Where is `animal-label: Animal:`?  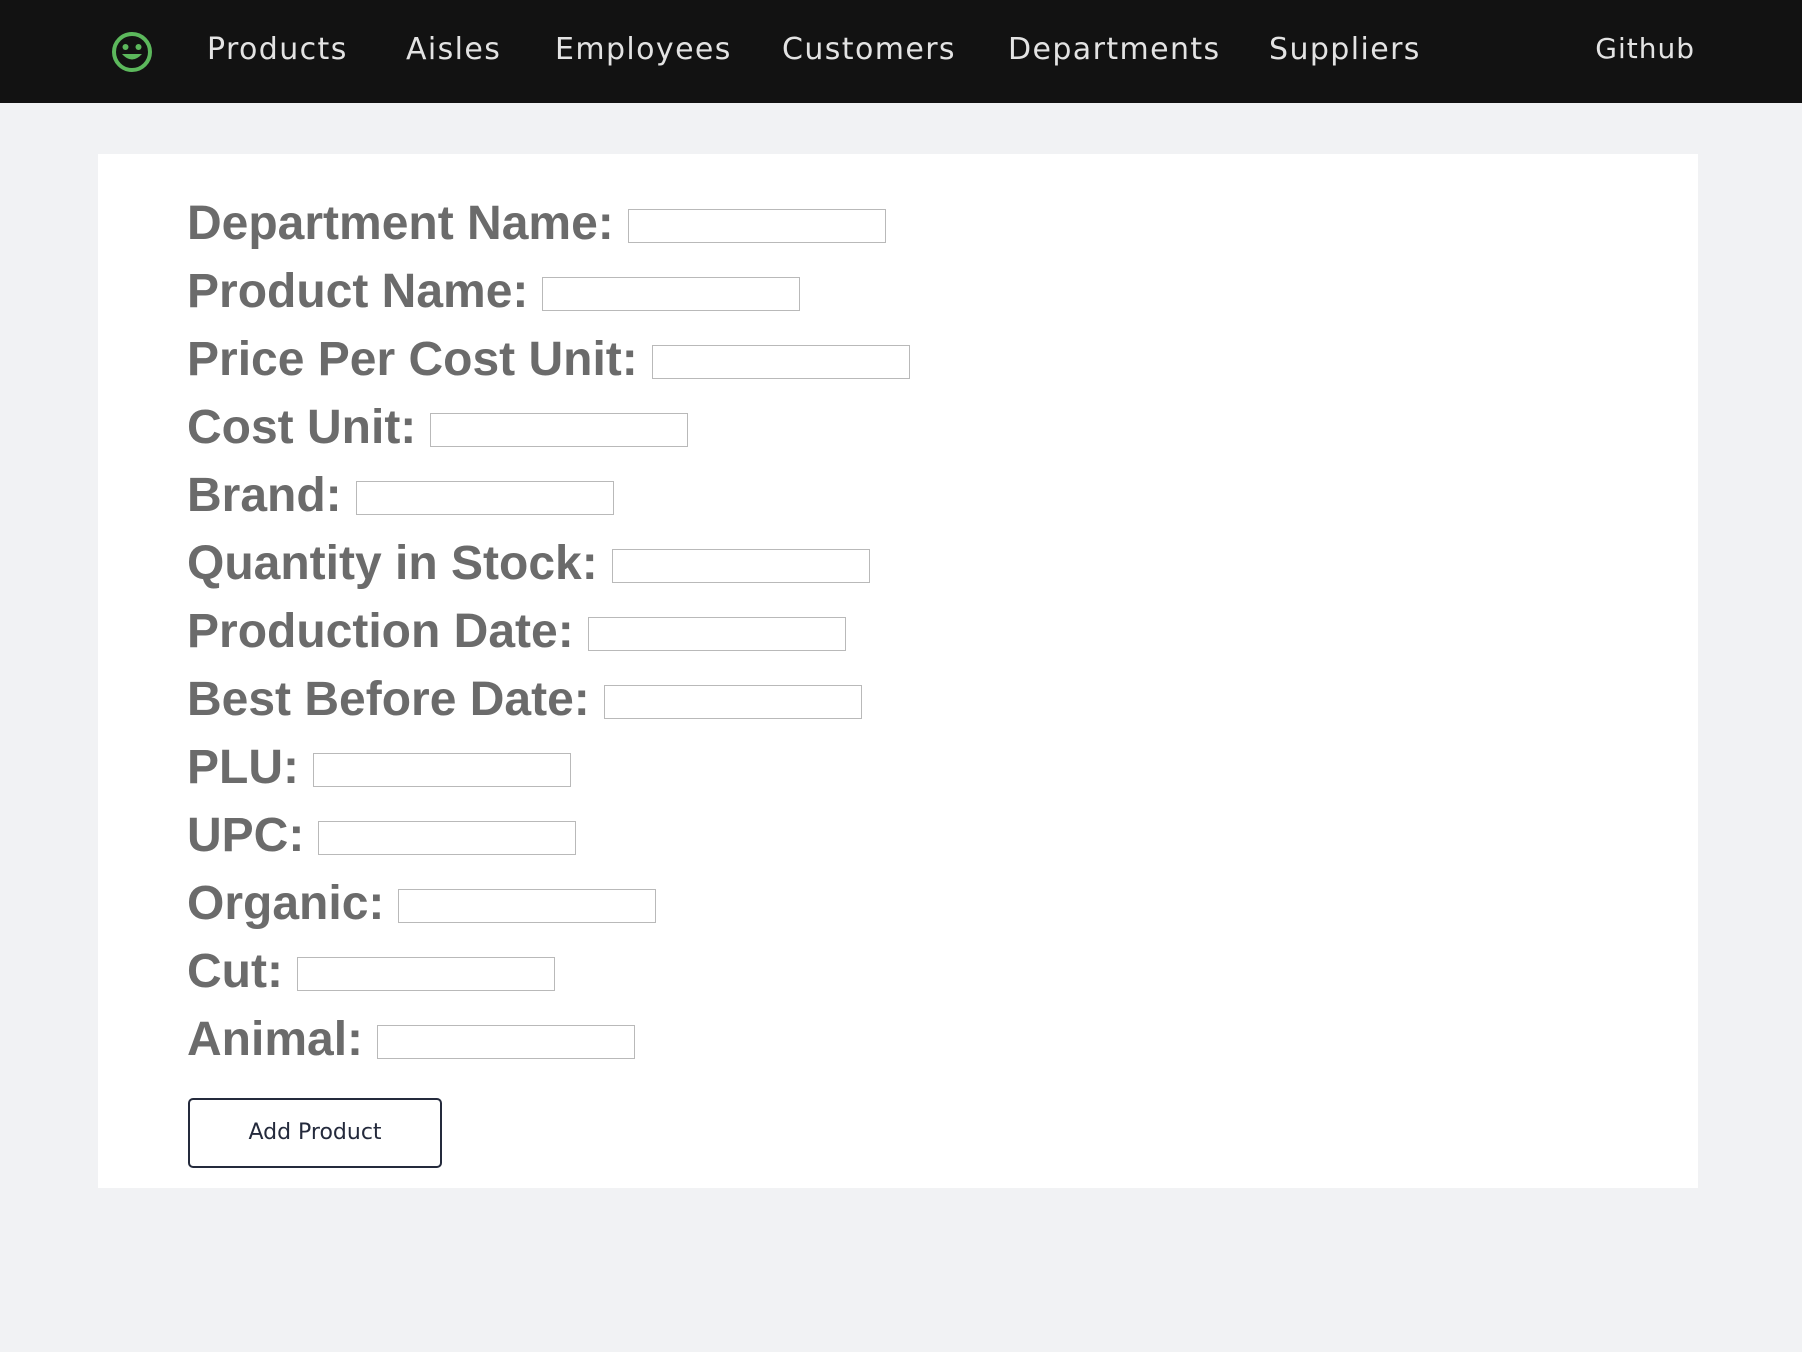
animal-label: Animal: is located at coordinates (275, 1039).